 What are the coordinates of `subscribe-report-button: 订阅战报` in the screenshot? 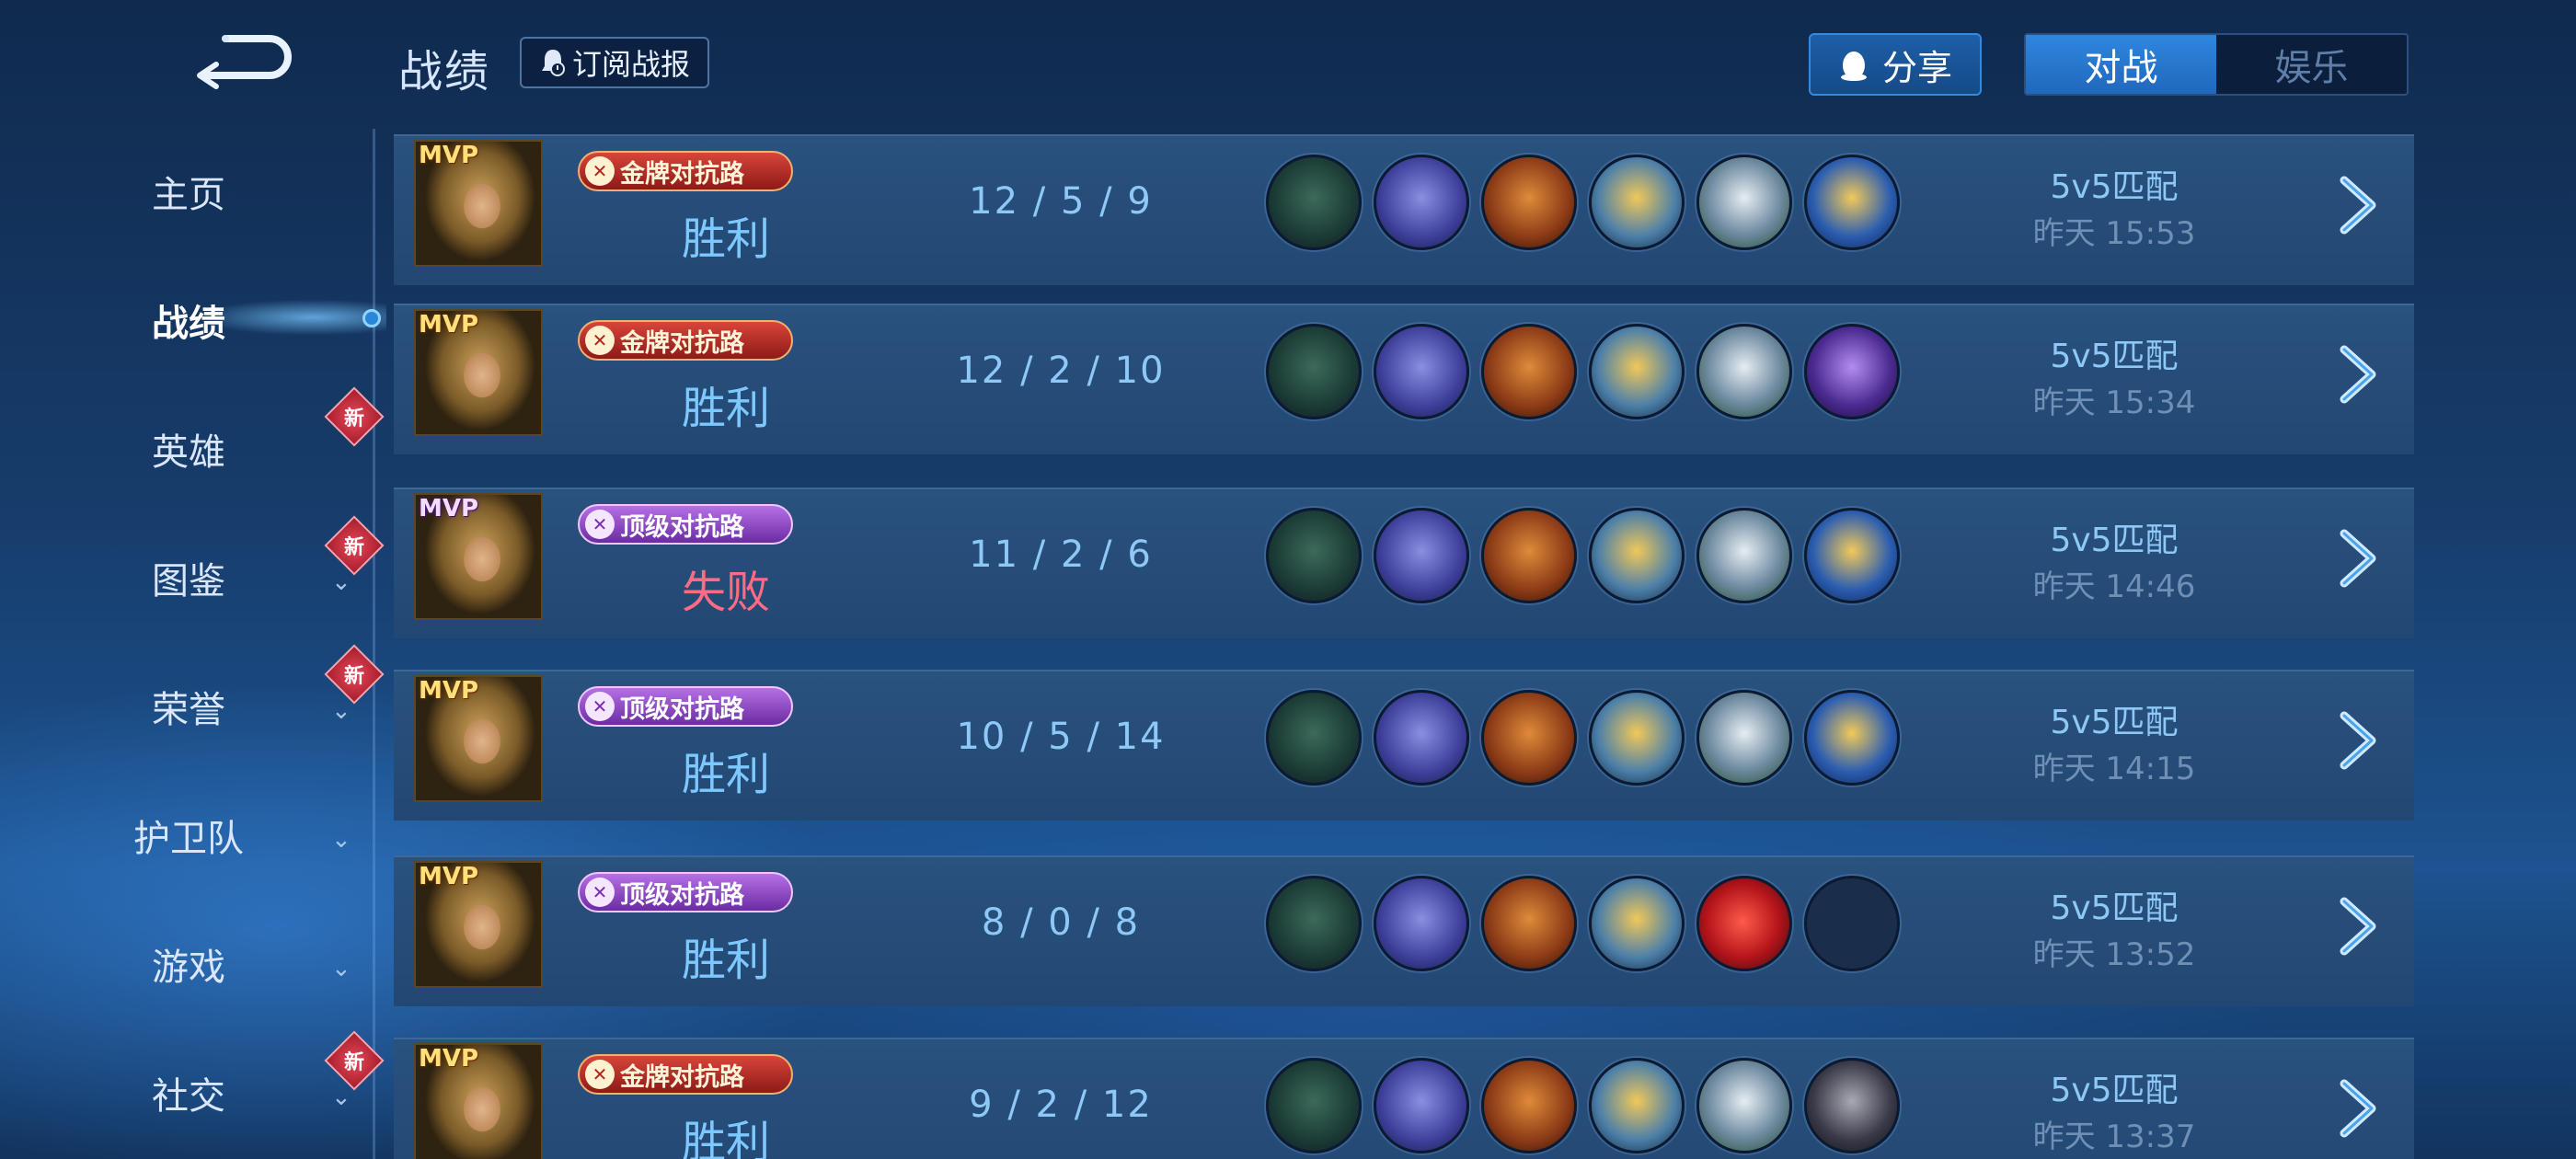 It's located at (614, 62).